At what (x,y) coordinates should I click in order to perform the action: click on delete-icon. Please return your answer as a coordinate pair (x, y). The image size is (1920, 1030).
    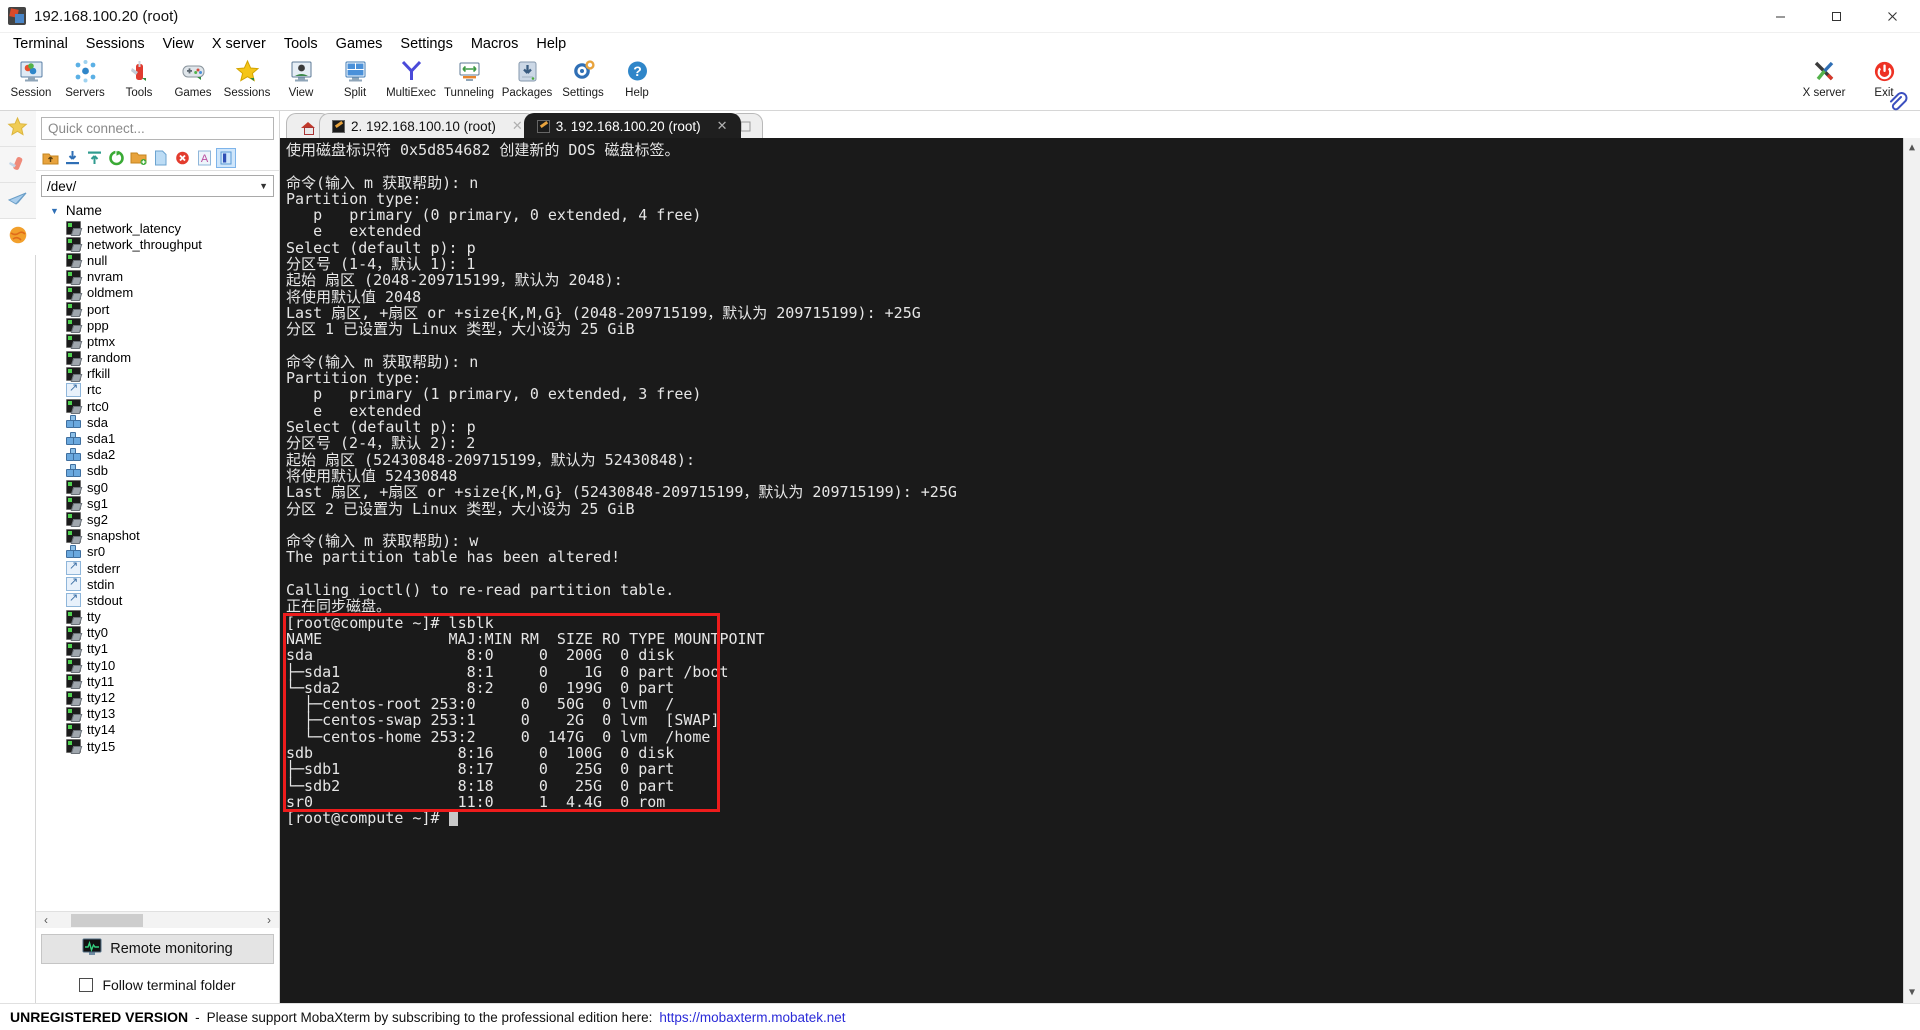
    Looking at the image, I should click on (182, 158).